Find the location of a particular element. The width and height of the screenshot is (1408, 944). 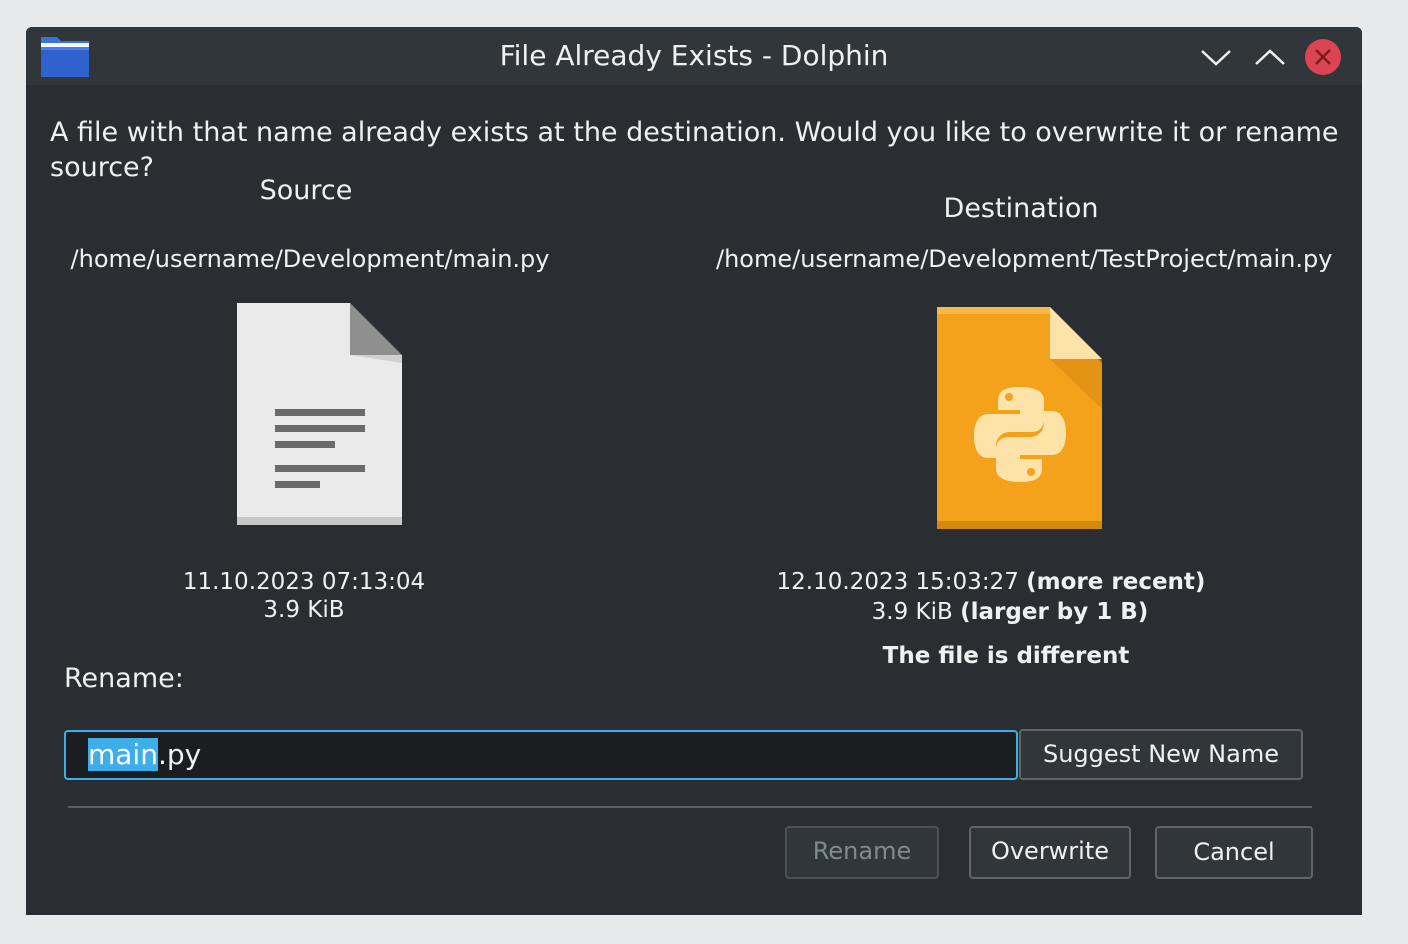

separator is located at coordinates (690, 807).